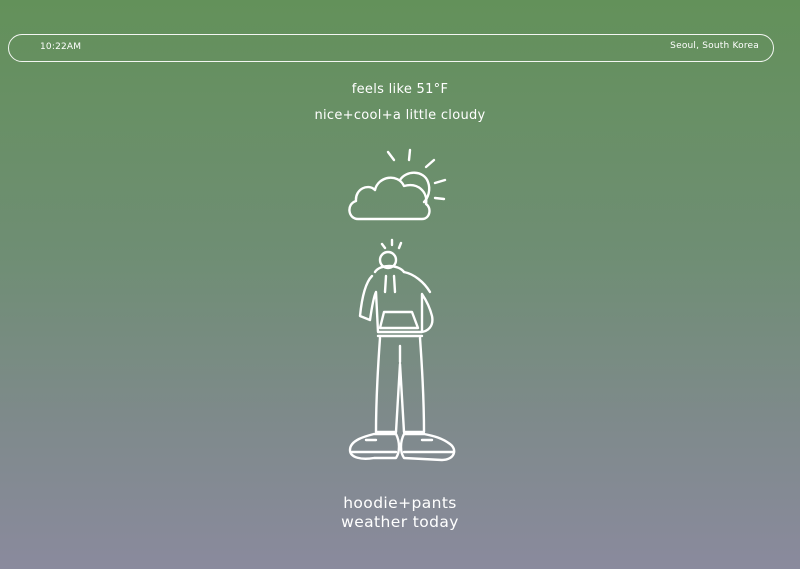 This screenshot has height=569, width=800. What do you see at coordinates (400, 89) in the screenshot?
I see `feels-like-temperature: feels like 51°F` at bounding box center [400, 89].